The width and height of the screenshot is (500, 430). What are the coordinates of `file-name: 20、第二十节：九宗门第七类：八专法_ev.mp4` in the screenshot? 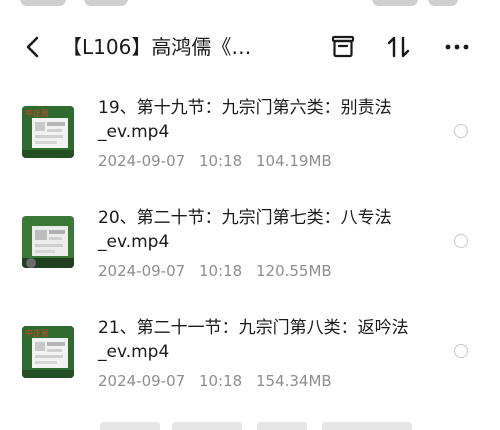 It's located at (245, 230).